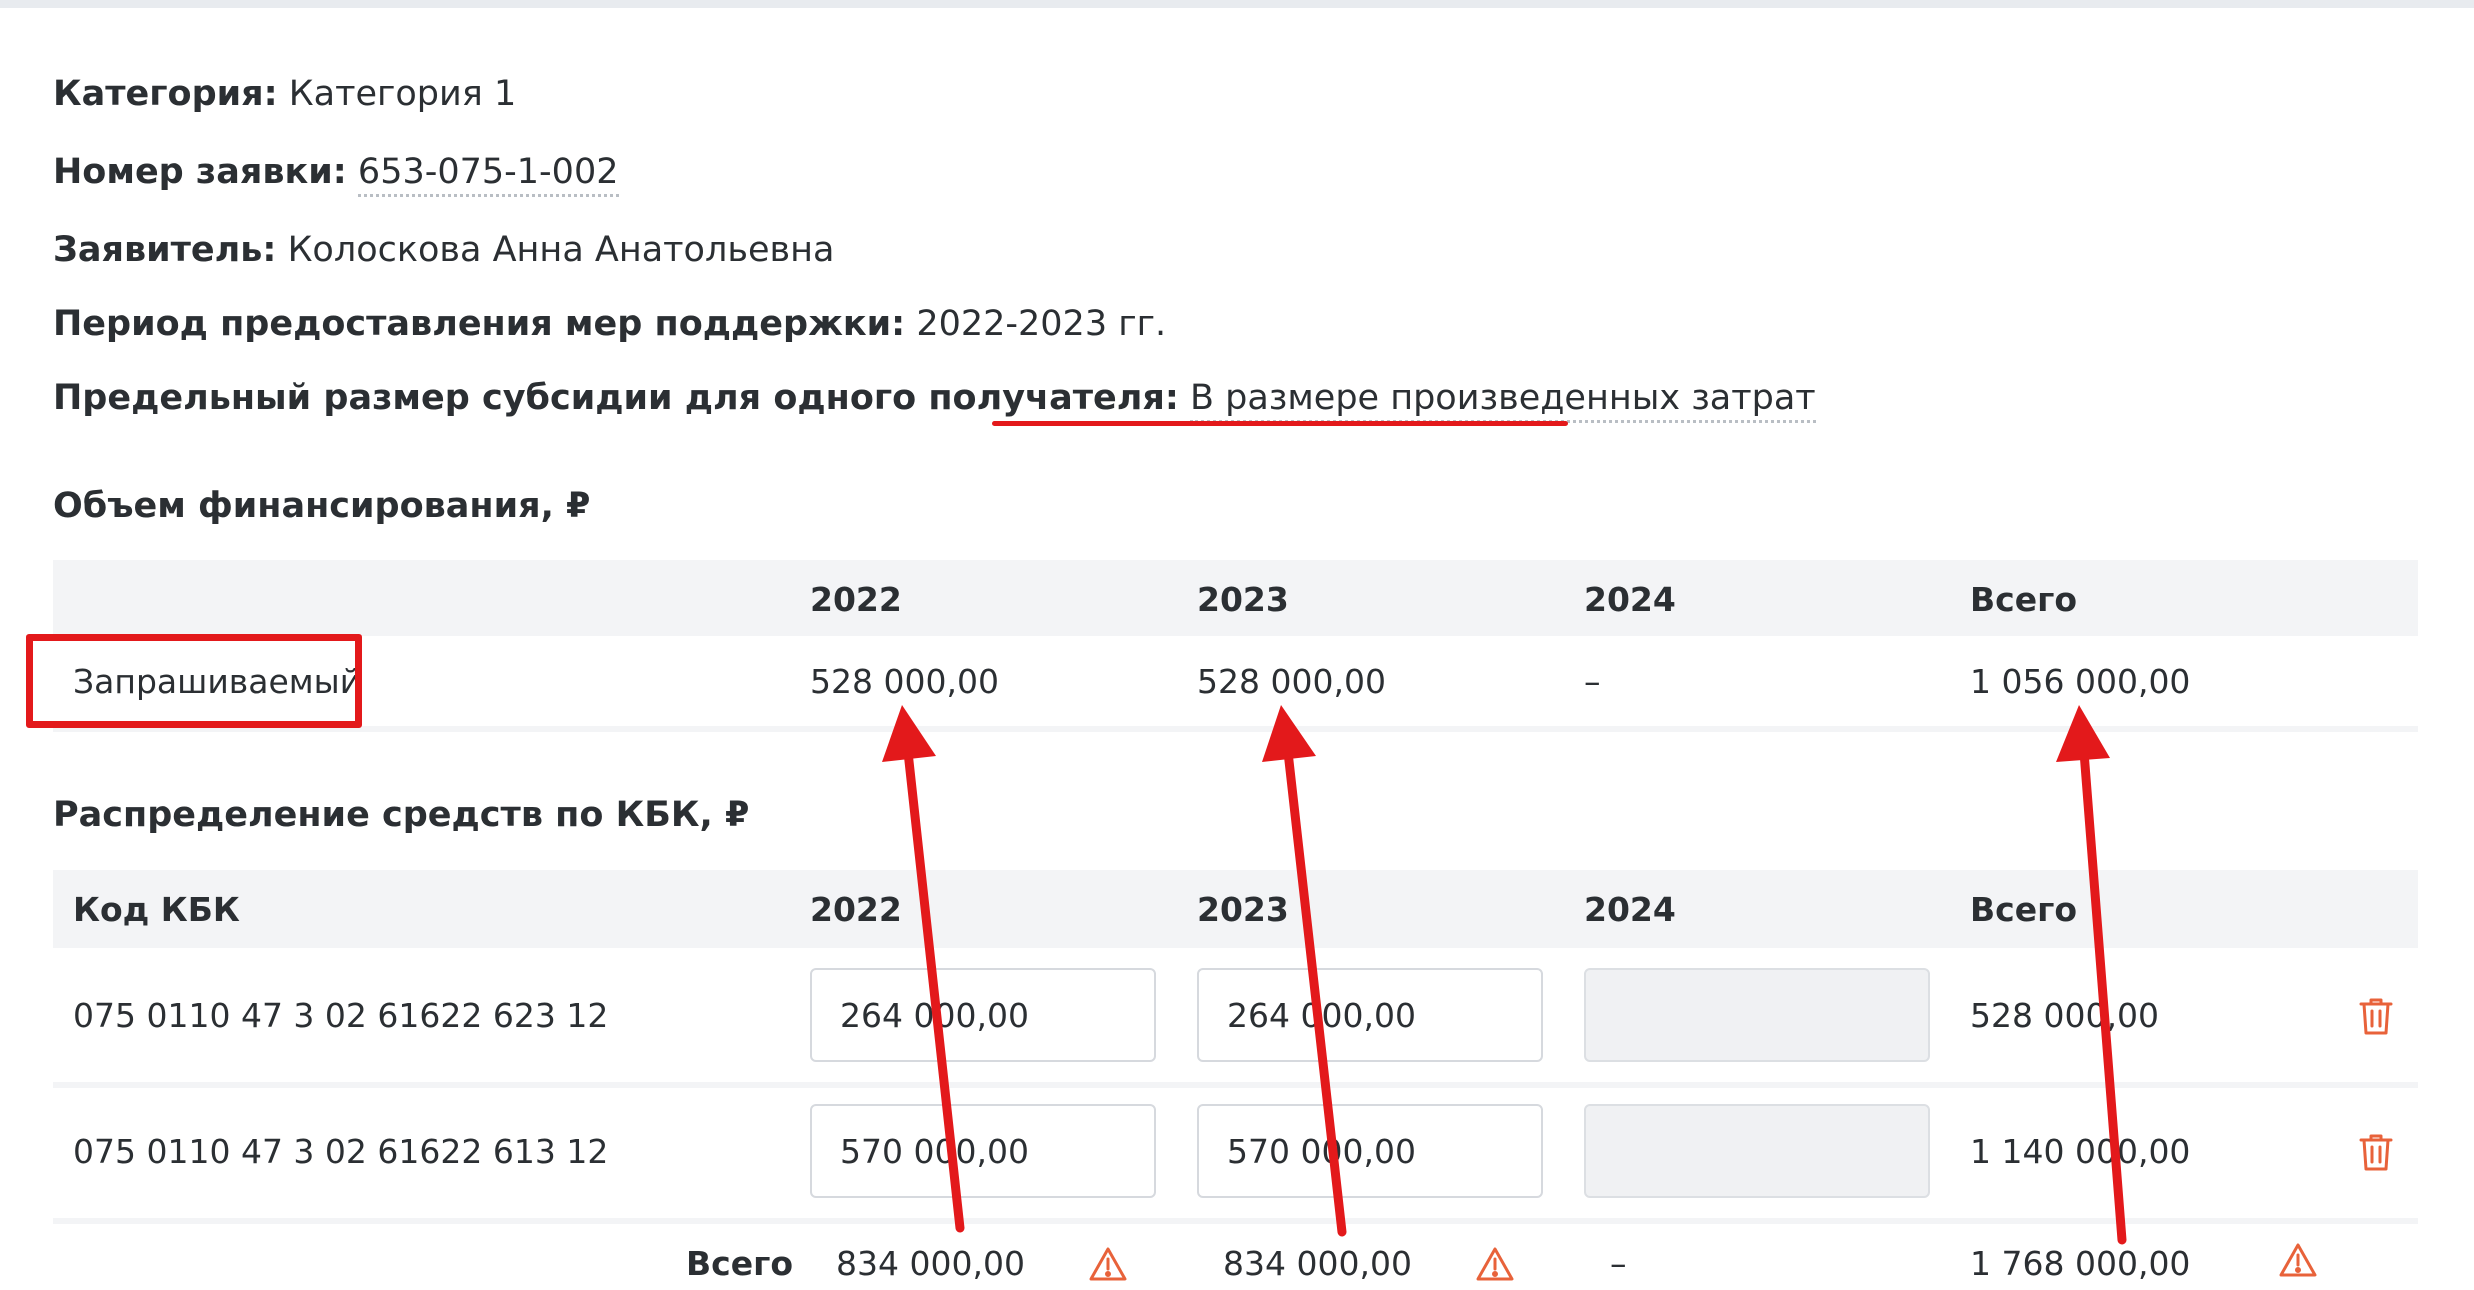 The image size is (2474, 1290). What do you see at coordinates (165, 250) in the screenshot?
I see `applicant-label: Заявитель:` at bounding box center [165, 250].